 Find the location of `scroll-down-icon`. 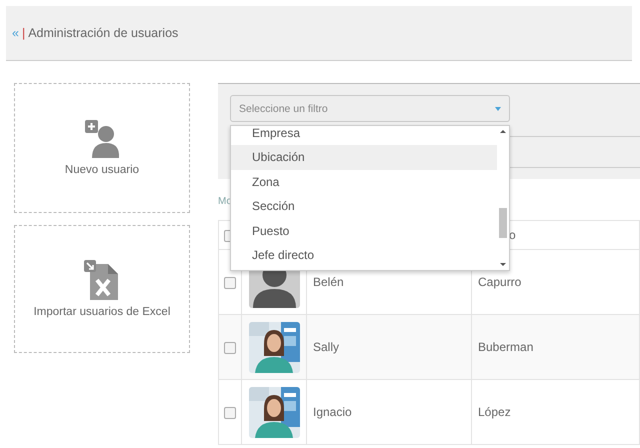

scroll-down-icon is located at coordinates (503, 265).